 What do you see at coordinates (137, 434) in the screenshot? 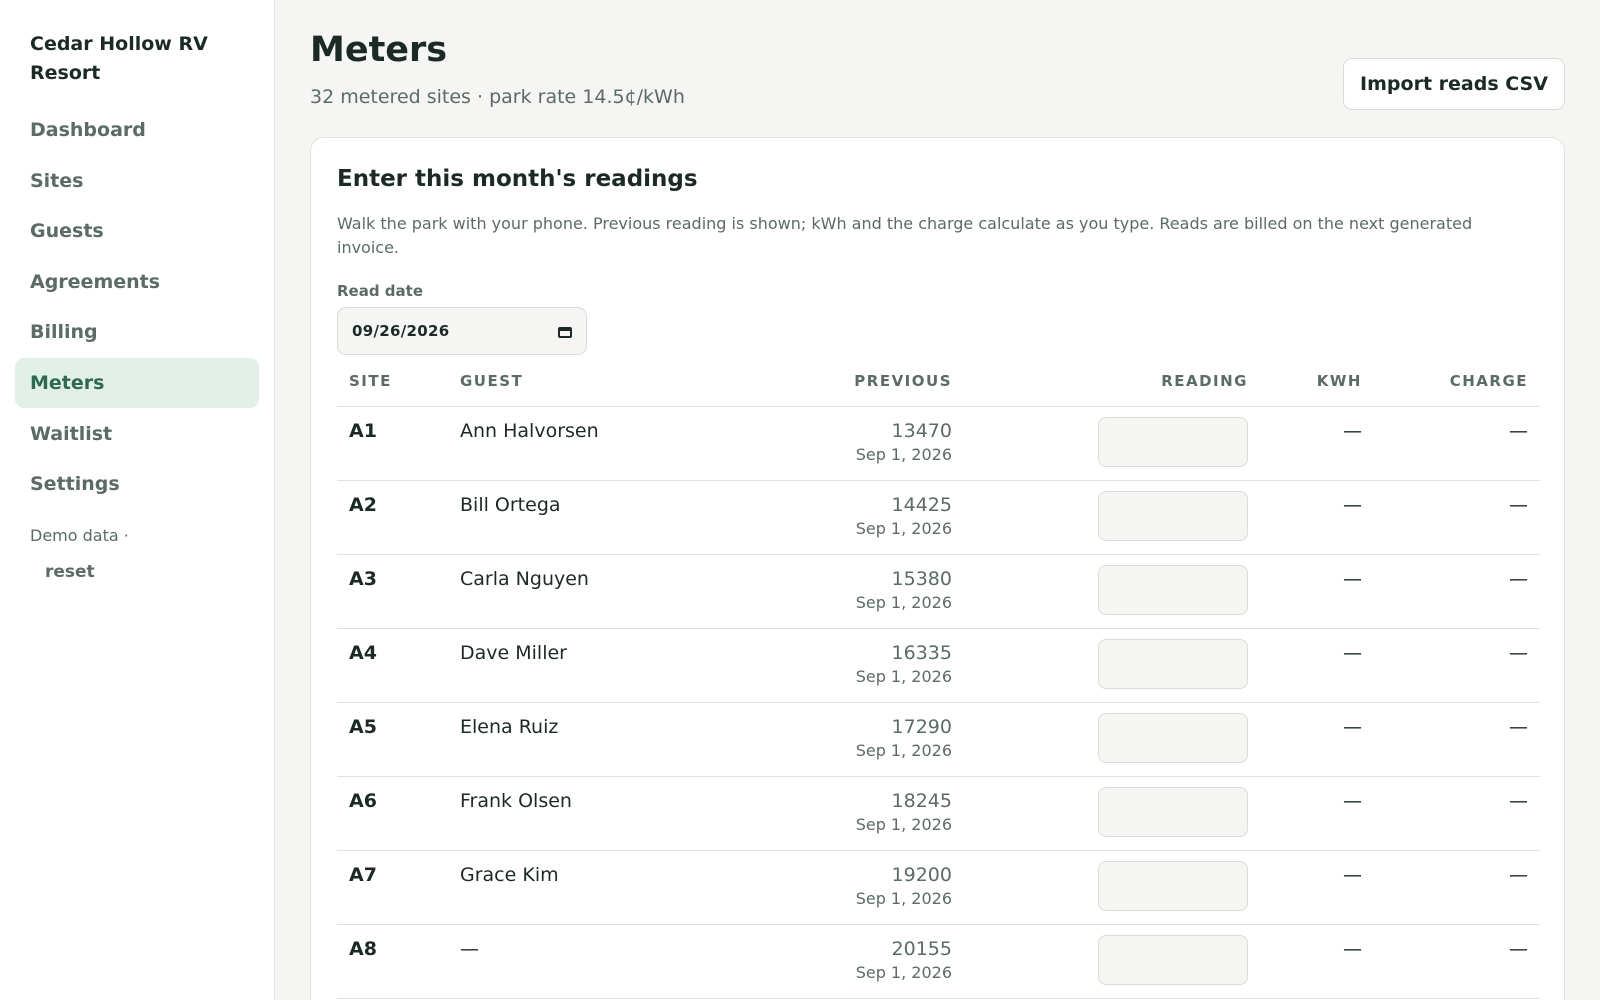
I see `sidebar-item-waitlist: Waitlist` at bounding box center [137, 434].